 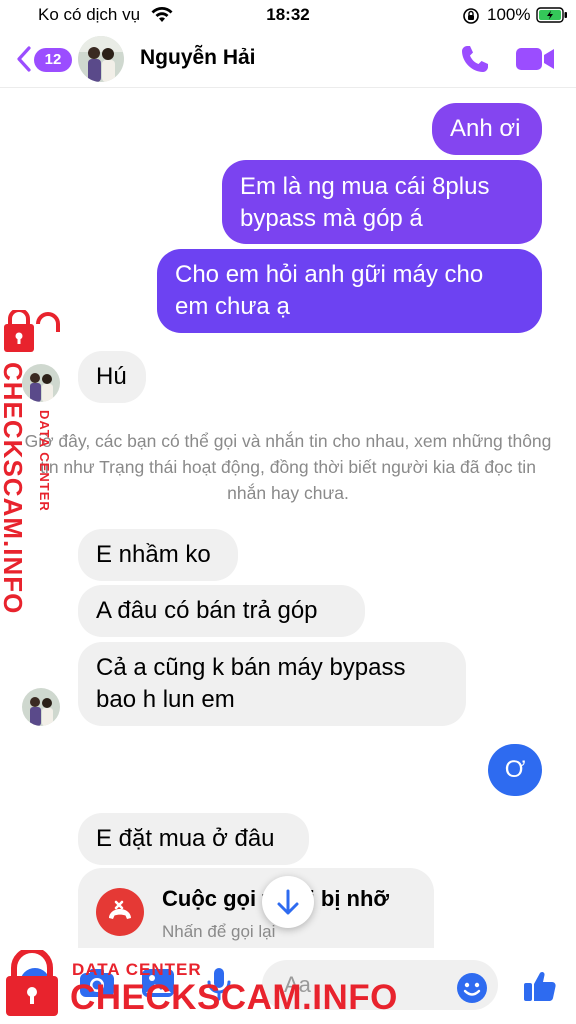 What do you see at coordinates (471, 18) in the screenshot?
I see `rotation-lock-icon` at bounding box center [471, 18].